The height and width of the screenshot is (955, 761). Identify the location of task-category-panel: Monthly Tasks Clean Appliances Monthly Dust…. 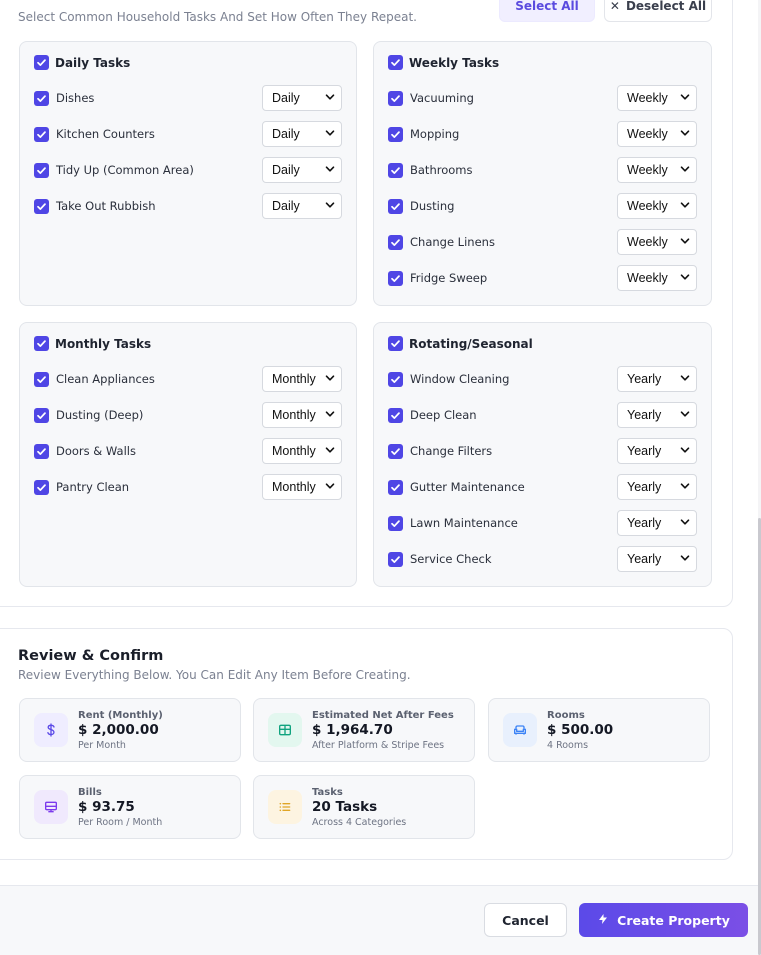
(188, 454).